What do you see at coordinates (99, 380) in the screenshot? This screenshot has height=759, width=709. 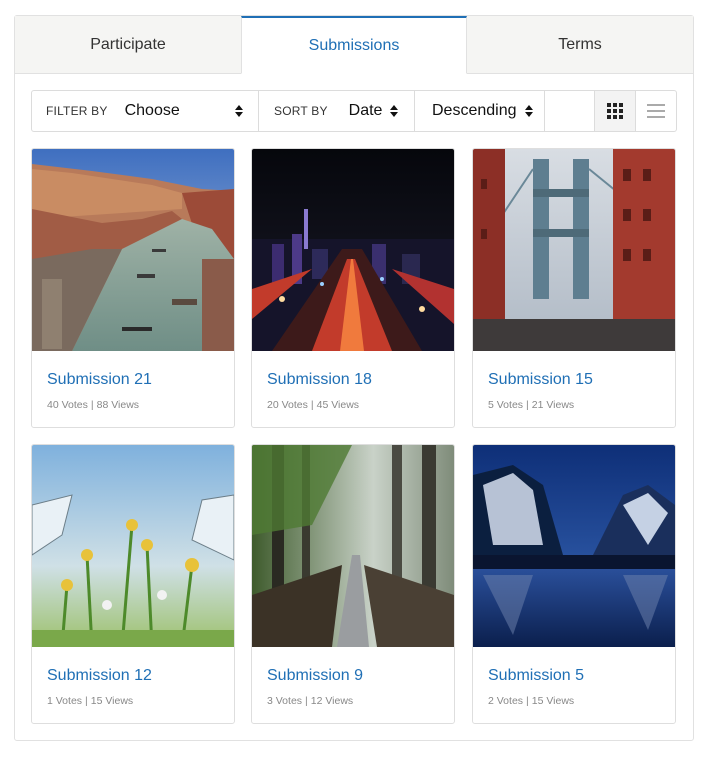 I see `submission-title: Submission 21` at bounding box center [99, 380].